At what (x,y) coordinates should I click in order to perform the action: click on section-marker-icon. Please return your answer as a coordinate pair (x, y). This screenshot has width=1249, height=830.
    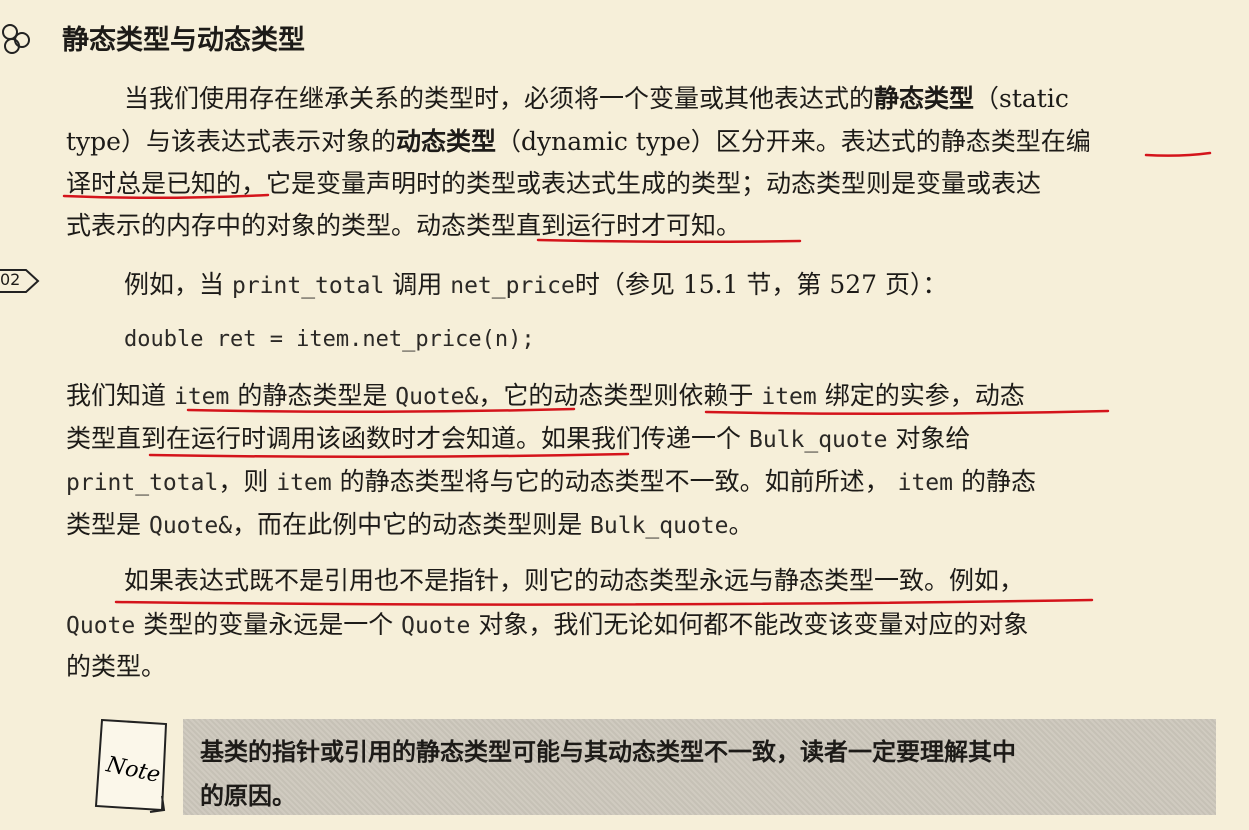
    Looking at the image, I should click on (16, 39).